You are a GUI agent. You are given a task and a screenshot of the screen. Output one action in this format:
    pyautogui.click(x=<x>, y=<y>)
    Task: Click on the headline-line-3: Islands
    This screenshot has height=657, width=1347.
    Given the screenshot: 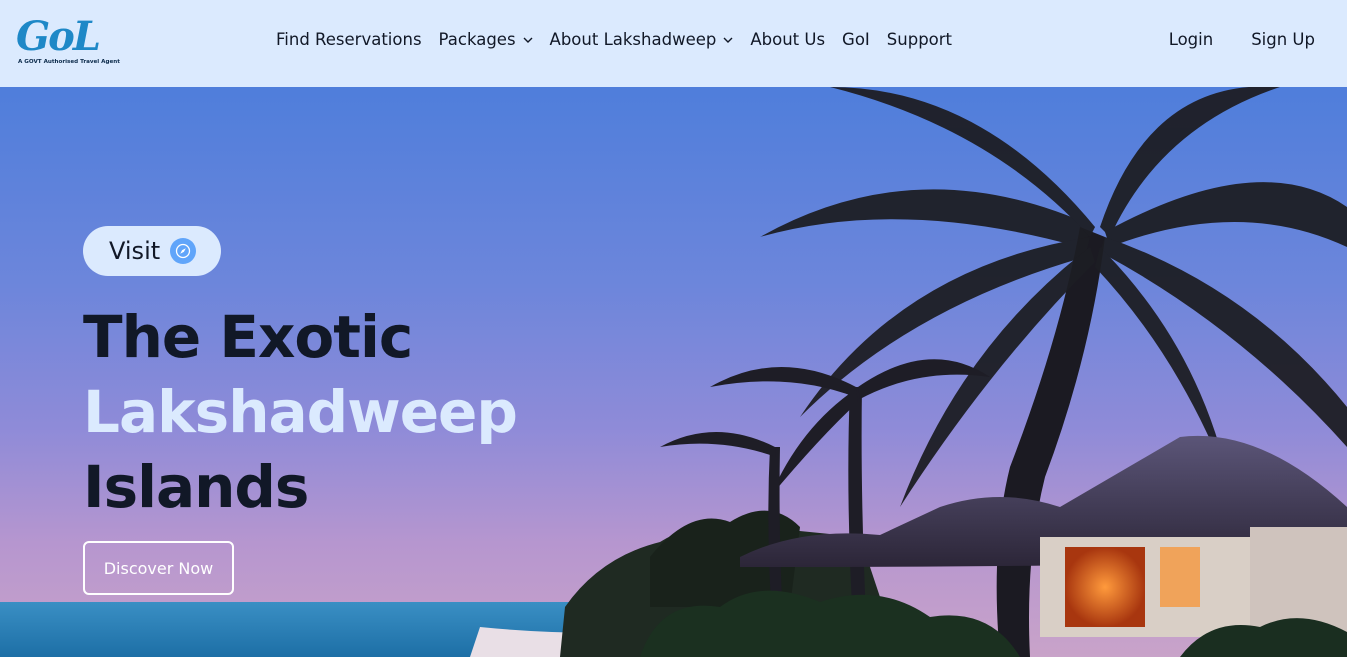 What is the action you would take?
    pyautogui.click(x=196, y=487)
    